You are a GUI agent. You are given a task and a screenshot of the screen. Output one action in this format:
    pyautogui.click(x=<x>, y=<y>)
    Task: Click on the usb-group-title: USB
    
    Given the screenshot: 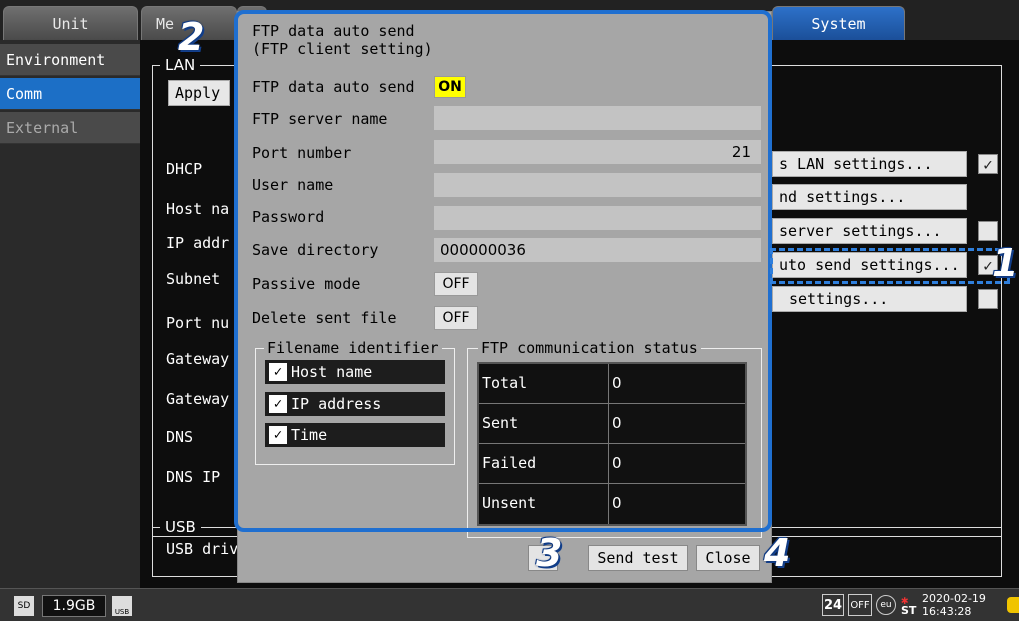 What is the action you would take?
    pyautogui.click(x=180, y=527)
    